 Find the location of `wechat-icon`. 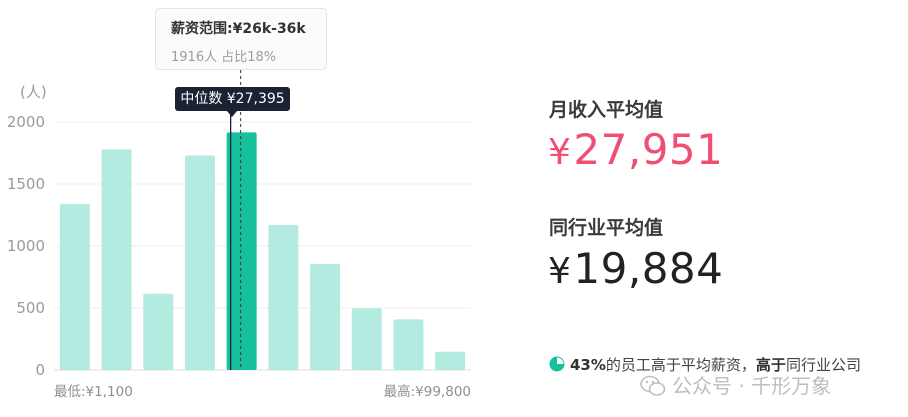

wechat-icon is located at coordinates (653, 385).